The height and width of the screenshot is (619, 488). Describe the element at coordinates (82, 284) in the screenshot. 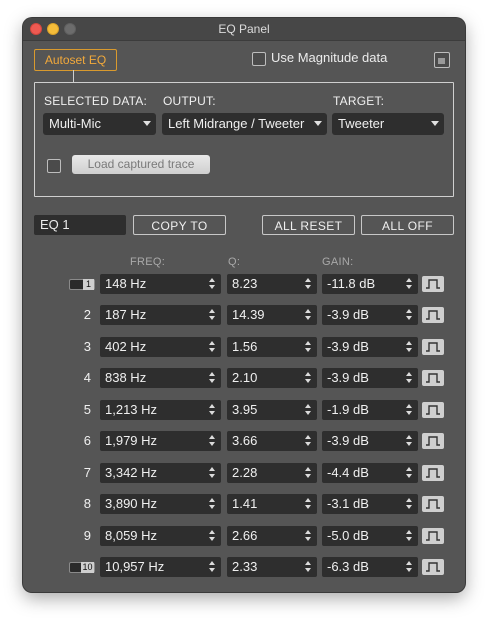

I see `band-enable-toggle: 1` at that location.